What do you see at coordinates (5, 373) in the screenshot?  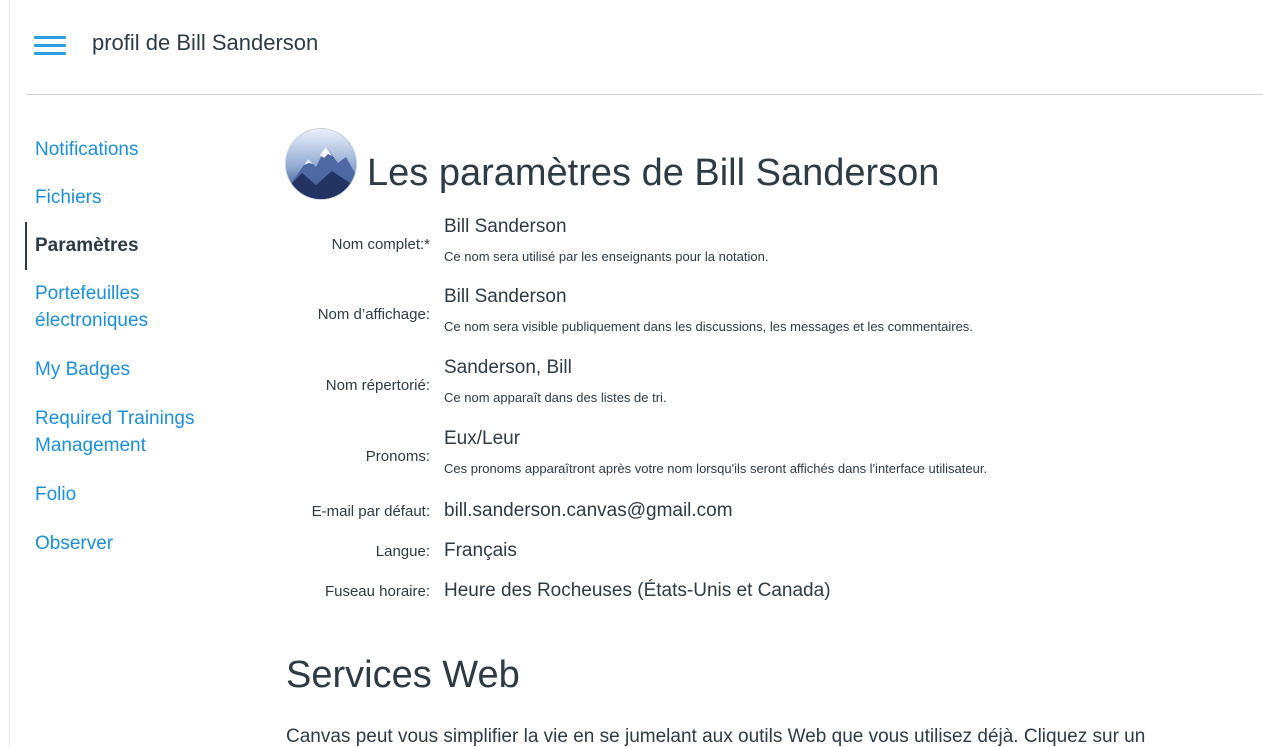 I see `left-edge` at bounding box center [5, 373].